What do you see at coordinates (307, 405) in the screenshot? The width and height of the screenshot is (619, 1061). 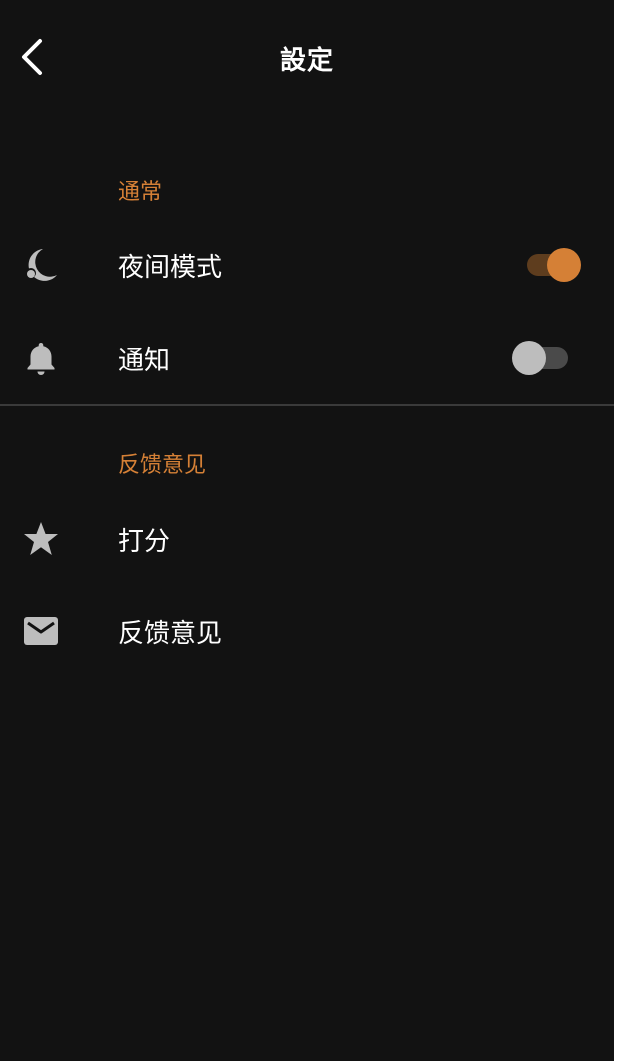 I see `section-divider` at bounding box center [307, 405].